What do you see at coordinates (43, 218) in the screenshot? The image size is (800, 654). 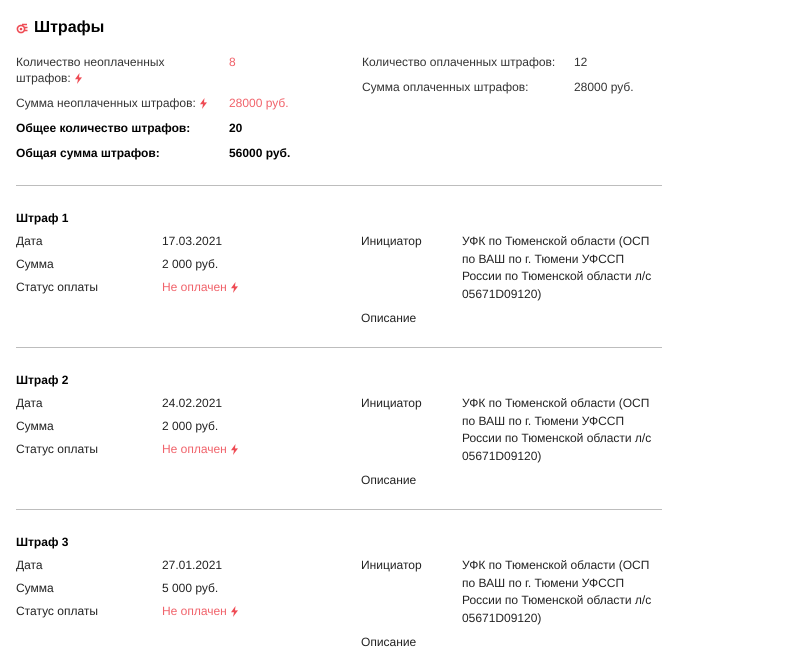 I see `fine-title: Штраф 1` at bounding box center [43, 218].